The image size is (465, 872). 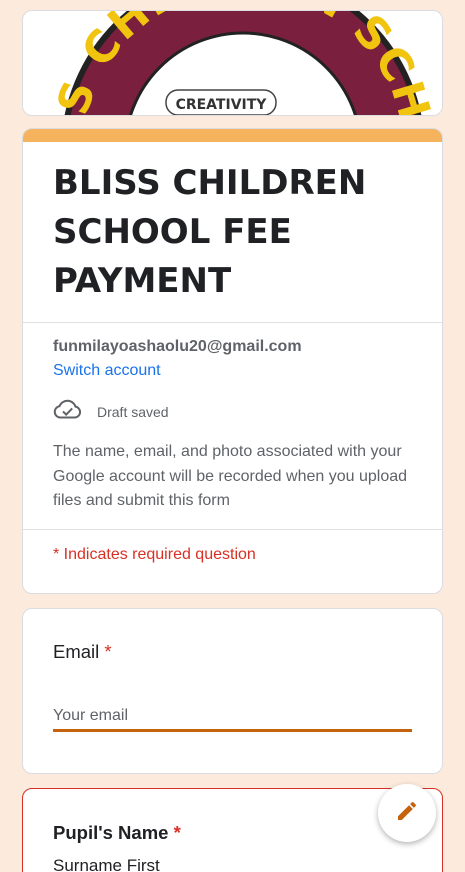 What do you see at coordinates (154, 554) in the screenshot?
I see `required-note: * Indicates required question` at bounding box center [154, 554].